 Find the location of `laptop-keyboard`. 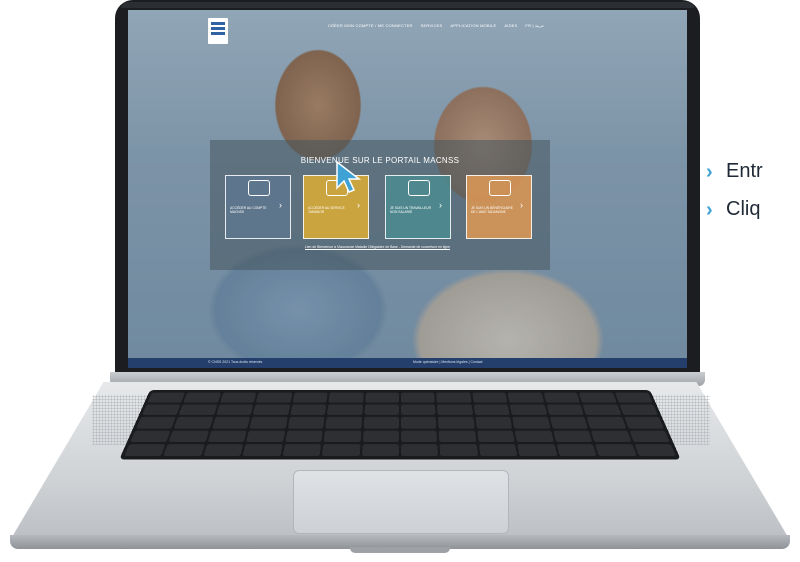

laptop-keyboard is located at coordinates (400, 425).